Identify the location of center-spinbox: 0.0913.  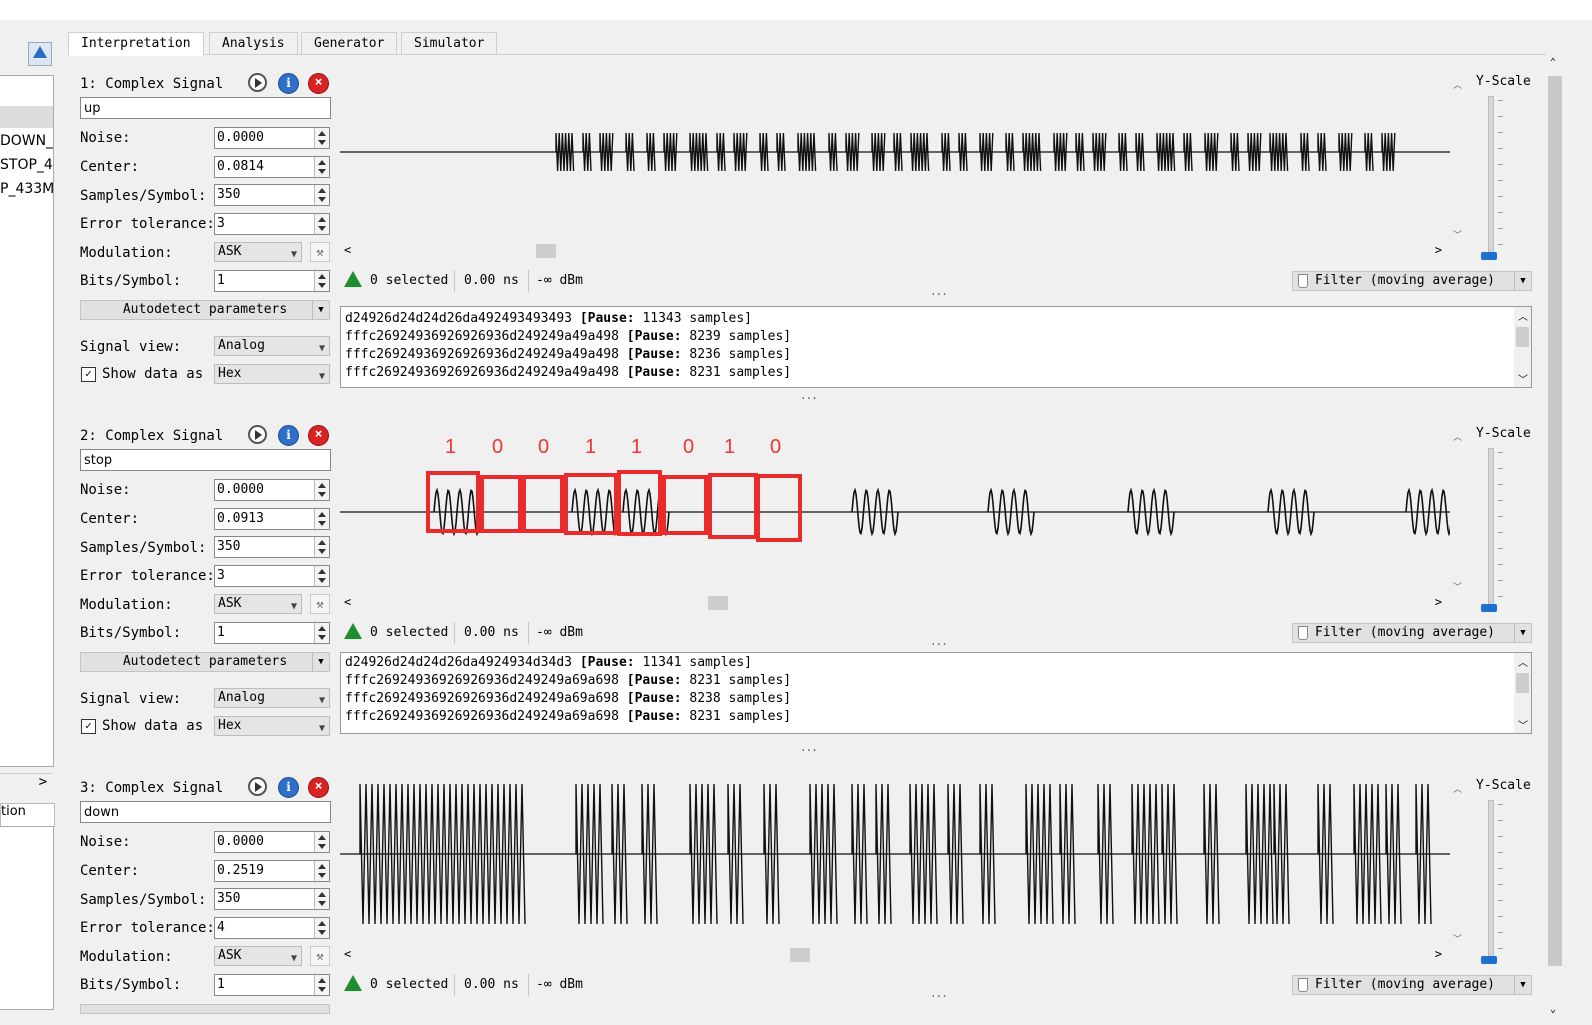
(272, 519).